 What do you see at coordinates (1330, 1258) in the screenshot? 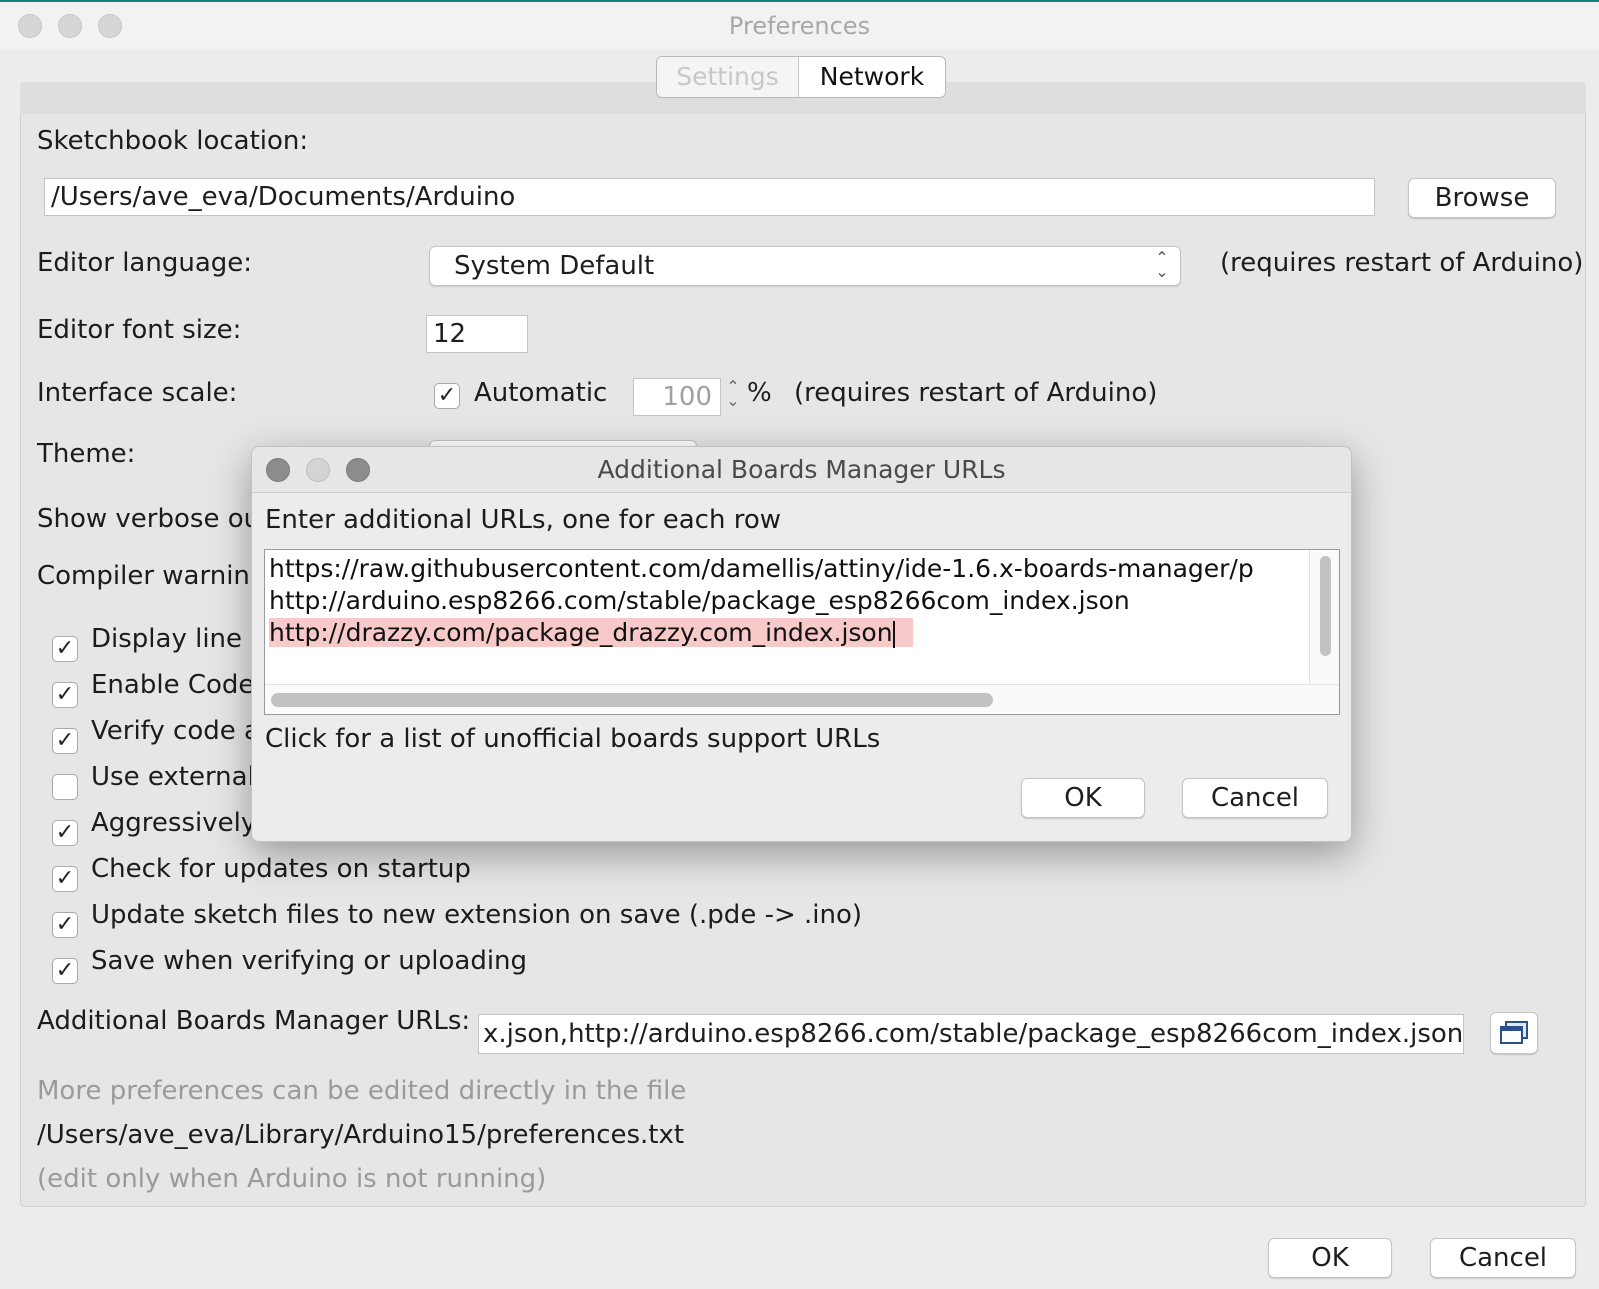
I see `ok-button: OK` at bounding box center [1330, 1258].